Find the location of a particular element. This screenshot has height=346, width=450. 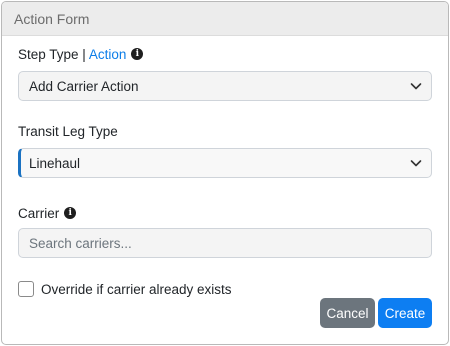

action-link: Action is located at coordinates (108, 54).